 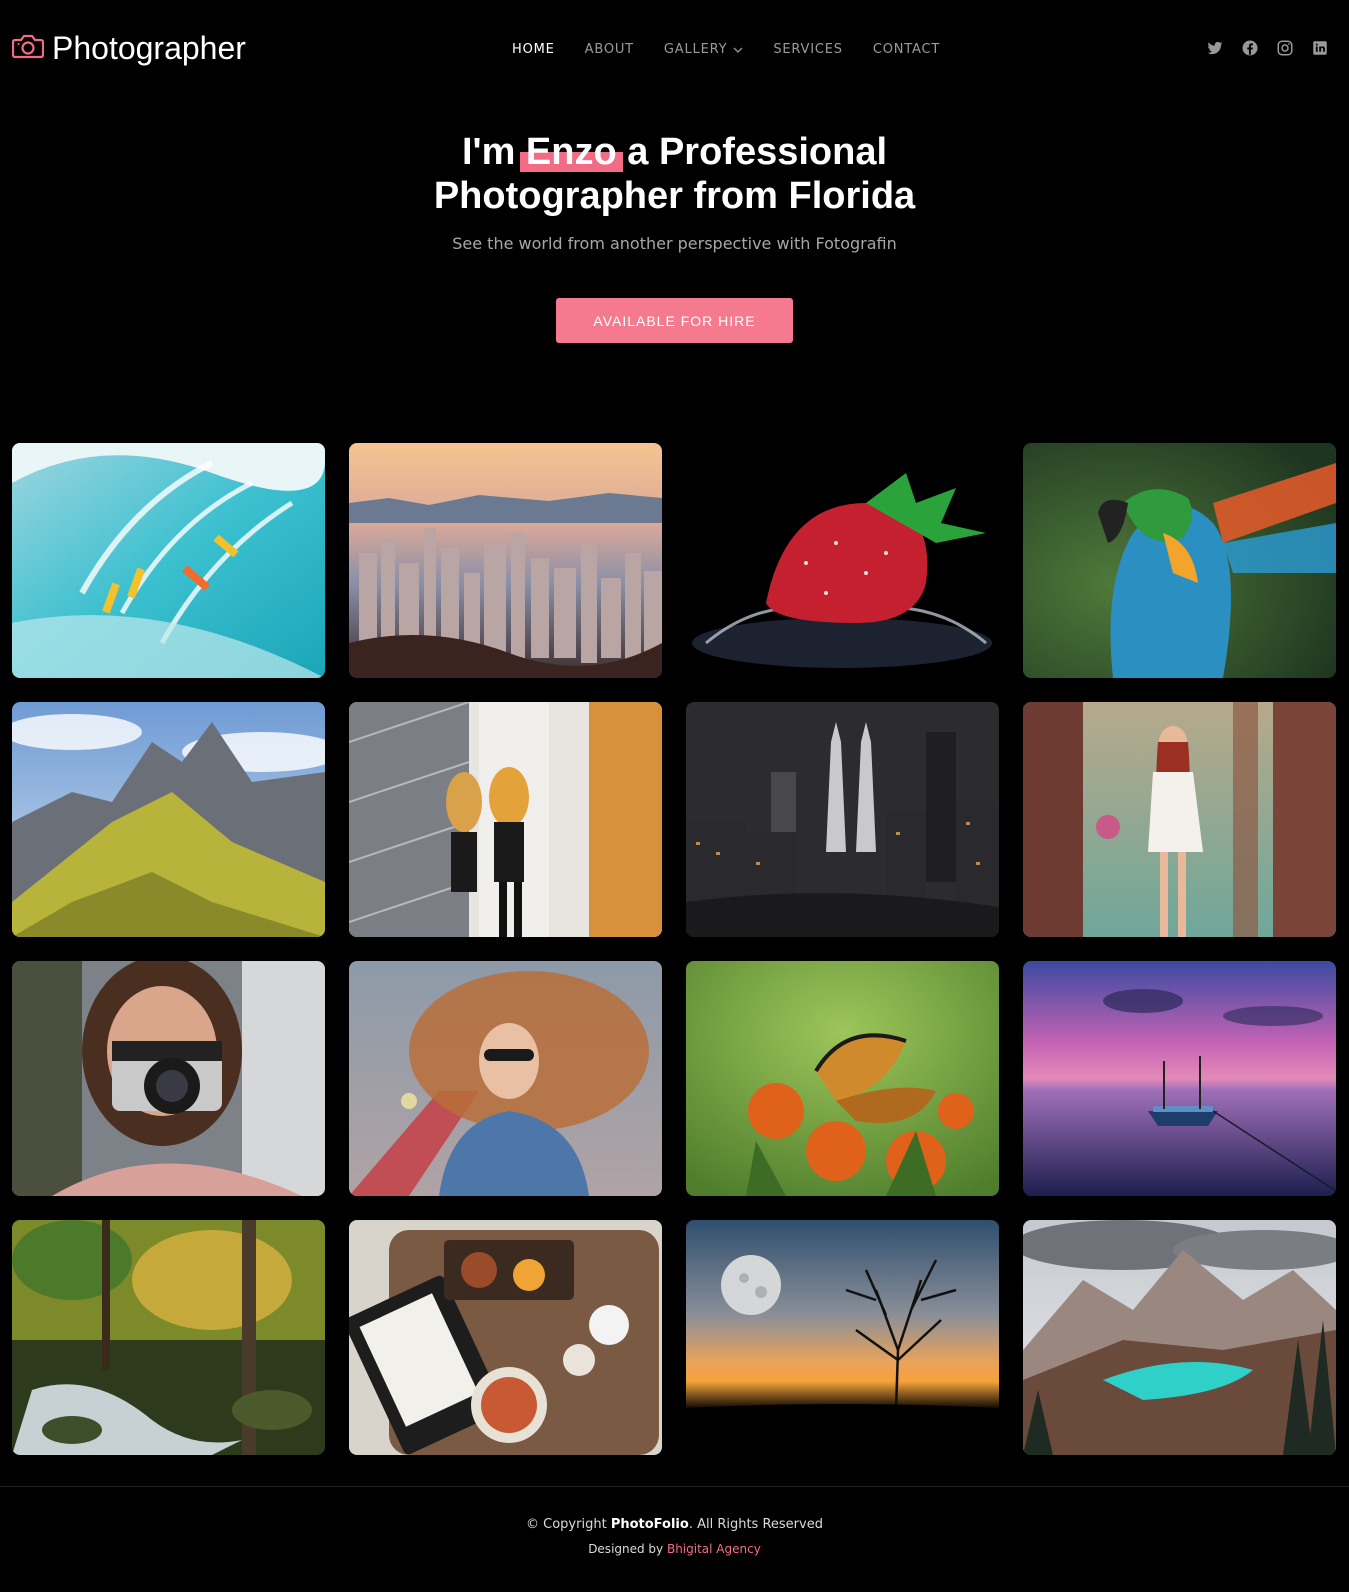 What do you see at coordinates (505, 560) in the screenshot?
I see `city-skyline-sunset-photo` at bounding box center [505, 560].